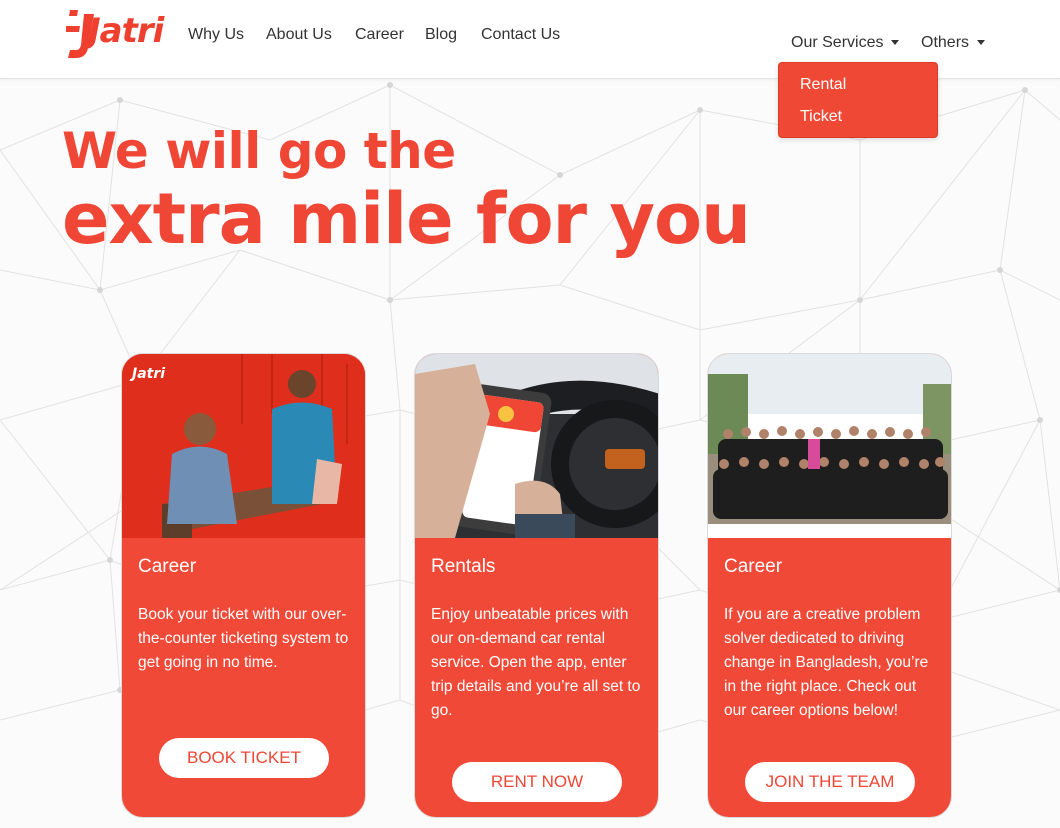  I want to click on nav-career: Career, so click(379, 35).